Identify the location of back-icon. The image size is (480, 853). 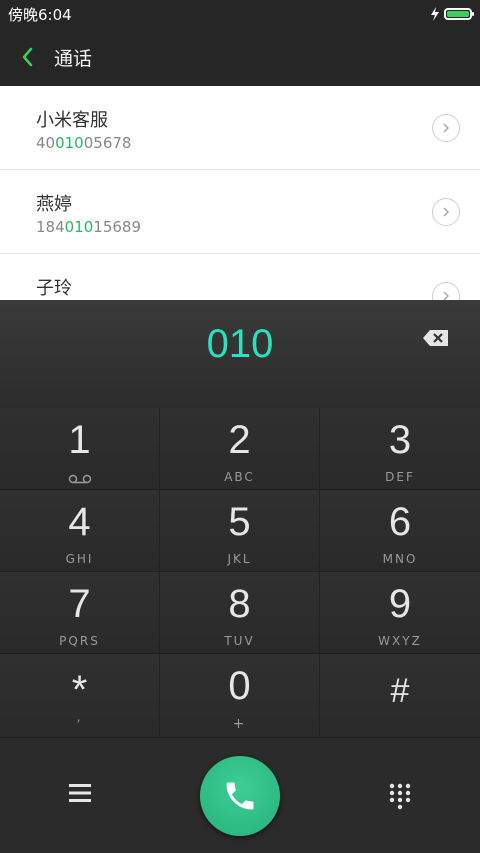
(29, 57).